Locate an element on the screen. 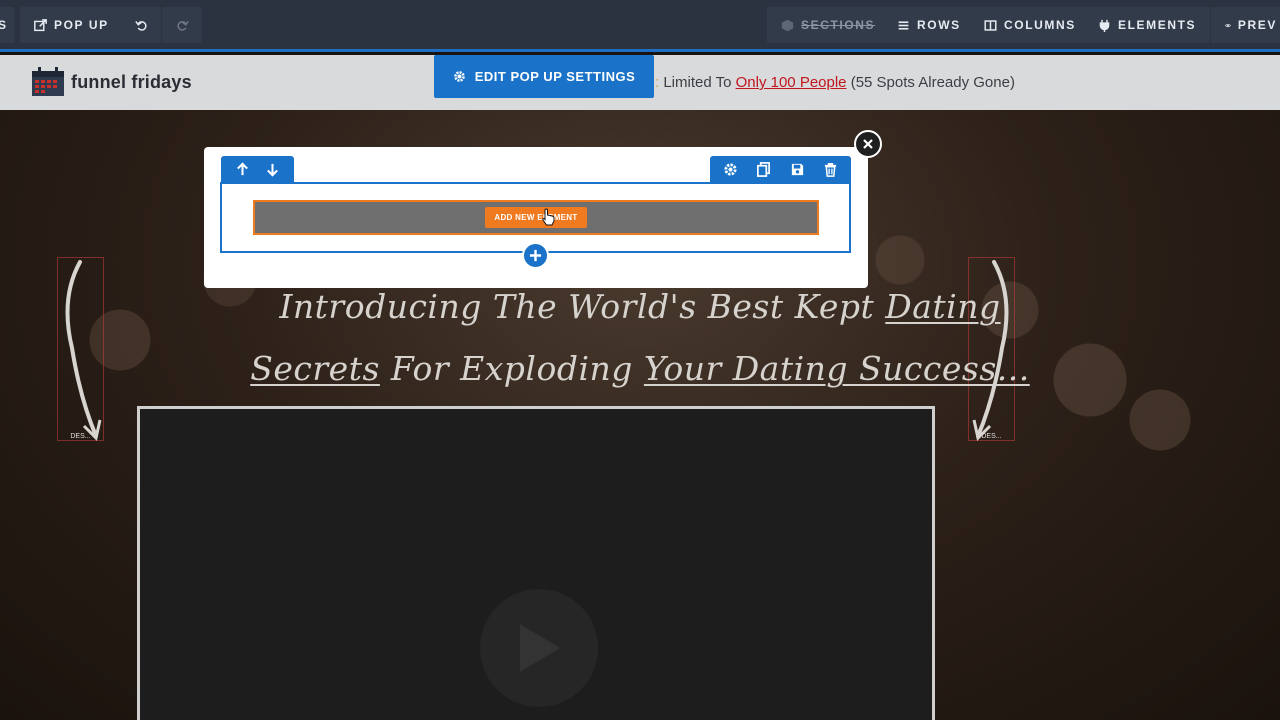 This screenshot has height=720, width=1280. sections-label: SECTIONS is located at coordinates (838, 25).